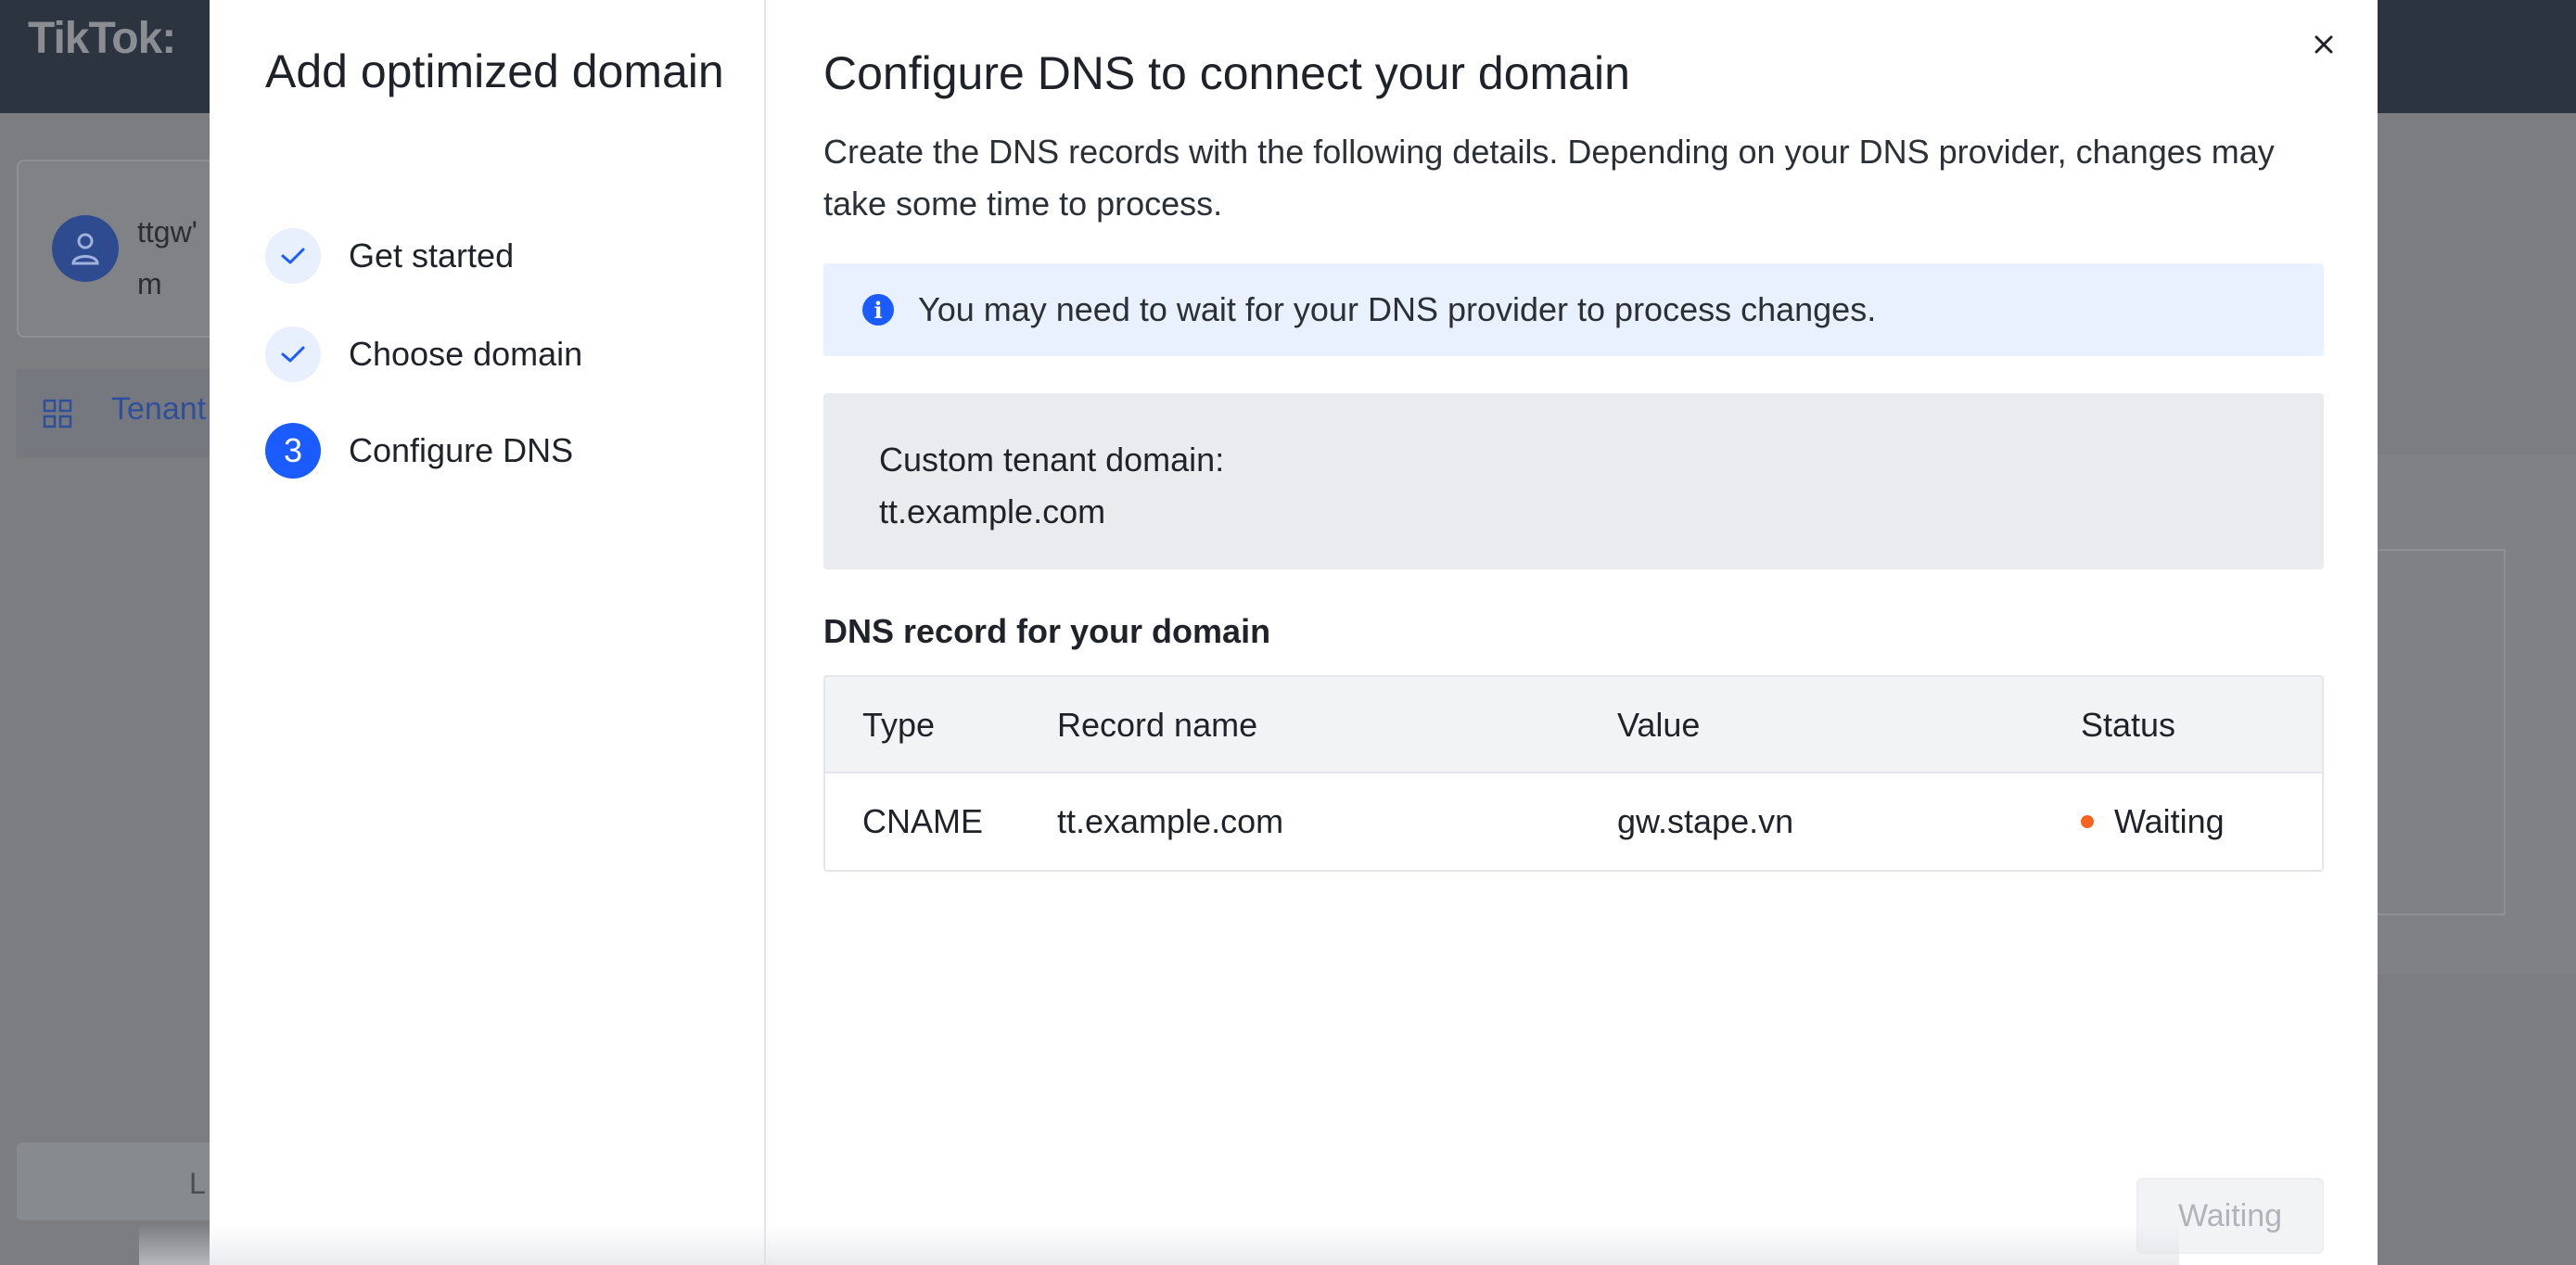  Describe the element at coordinates (495, 71) in the screenshot. I see `modal-title: Add optimized domain` at that location.